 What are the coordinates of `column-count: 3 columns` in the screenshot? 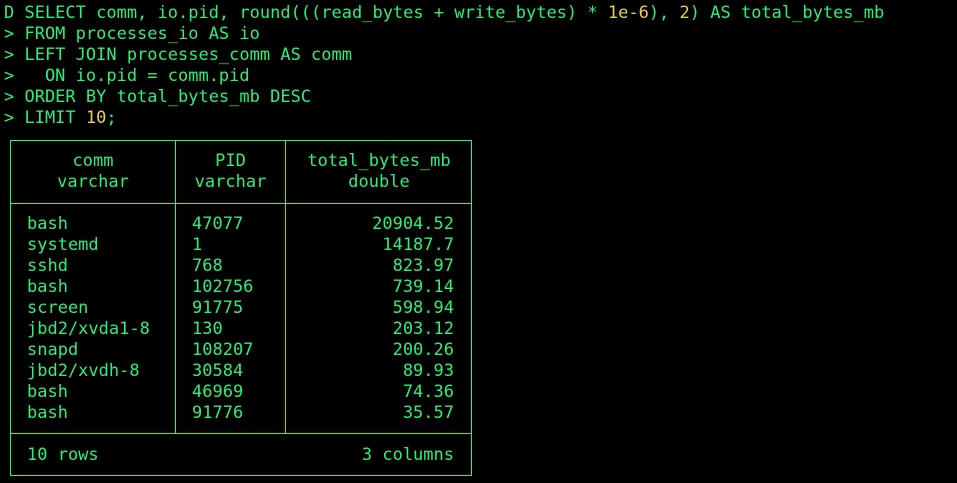 It's located at (407, 455).